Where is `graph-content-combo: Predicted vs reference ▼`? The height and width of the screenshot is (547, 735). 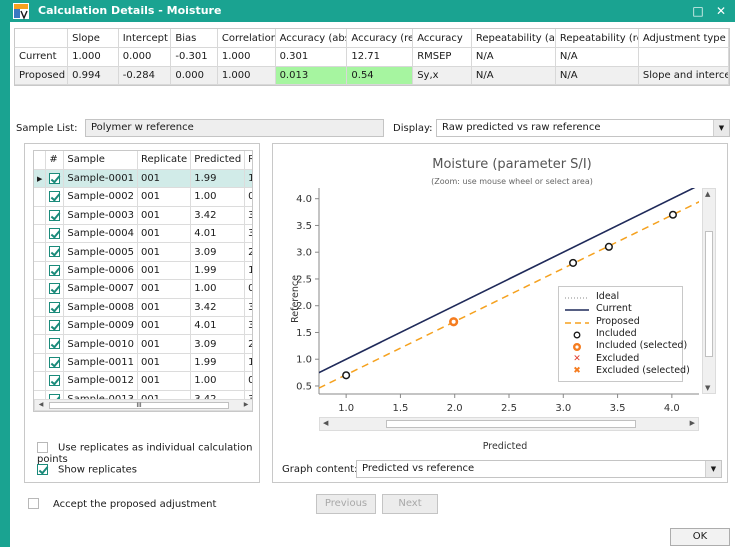
graph-content-combo: Predicted vs reference ▼ is located at coordinates (539, 469).